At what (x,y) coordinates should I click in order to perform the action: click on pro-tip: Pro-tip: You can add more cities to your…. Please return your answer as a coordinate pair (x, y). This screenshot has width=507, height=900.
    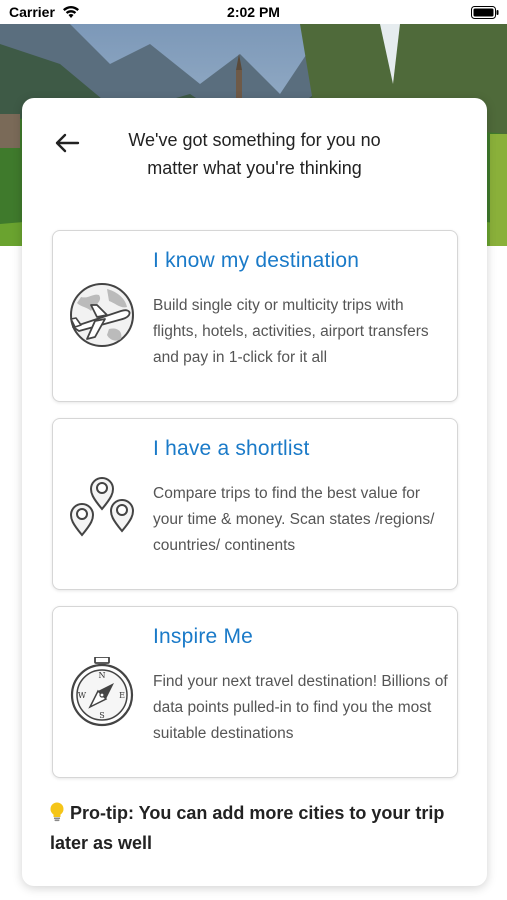
    Looking at the image, I should click on (255, 828).